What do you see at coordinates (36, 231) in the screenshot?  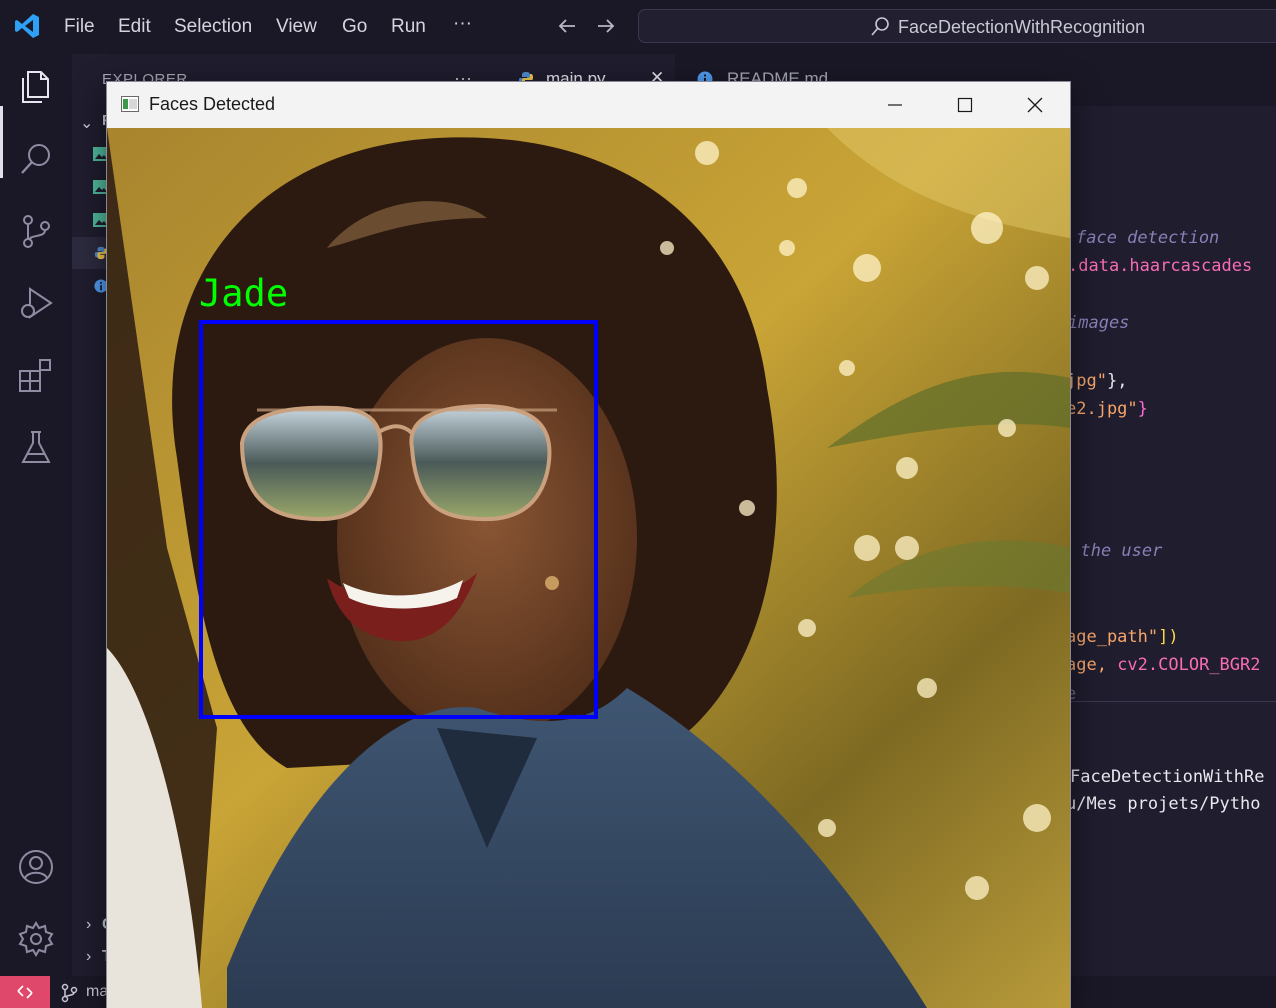 I see `source-control-icon` at bounding box center [36, 231].